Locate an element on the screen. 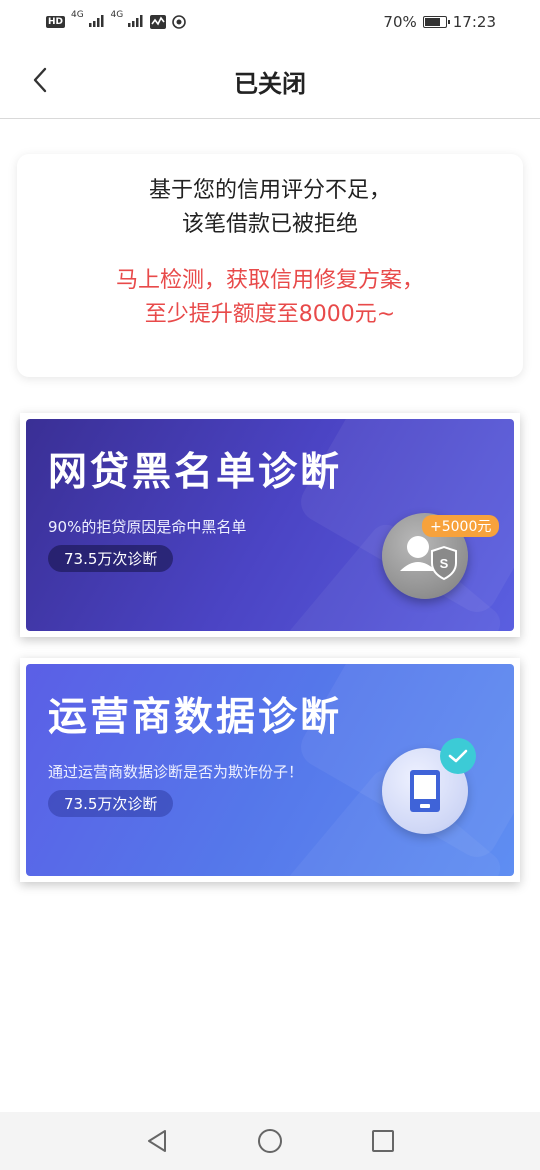 Image resolution: width=540 pixels, height=1170 pixels. app-notification-icon is located at coordinates (179, 22).